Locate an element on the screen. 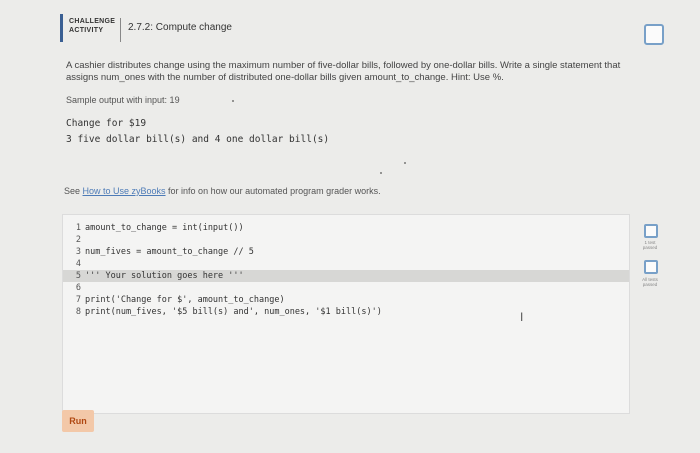  header-separator is located at coordinates (120, 30).